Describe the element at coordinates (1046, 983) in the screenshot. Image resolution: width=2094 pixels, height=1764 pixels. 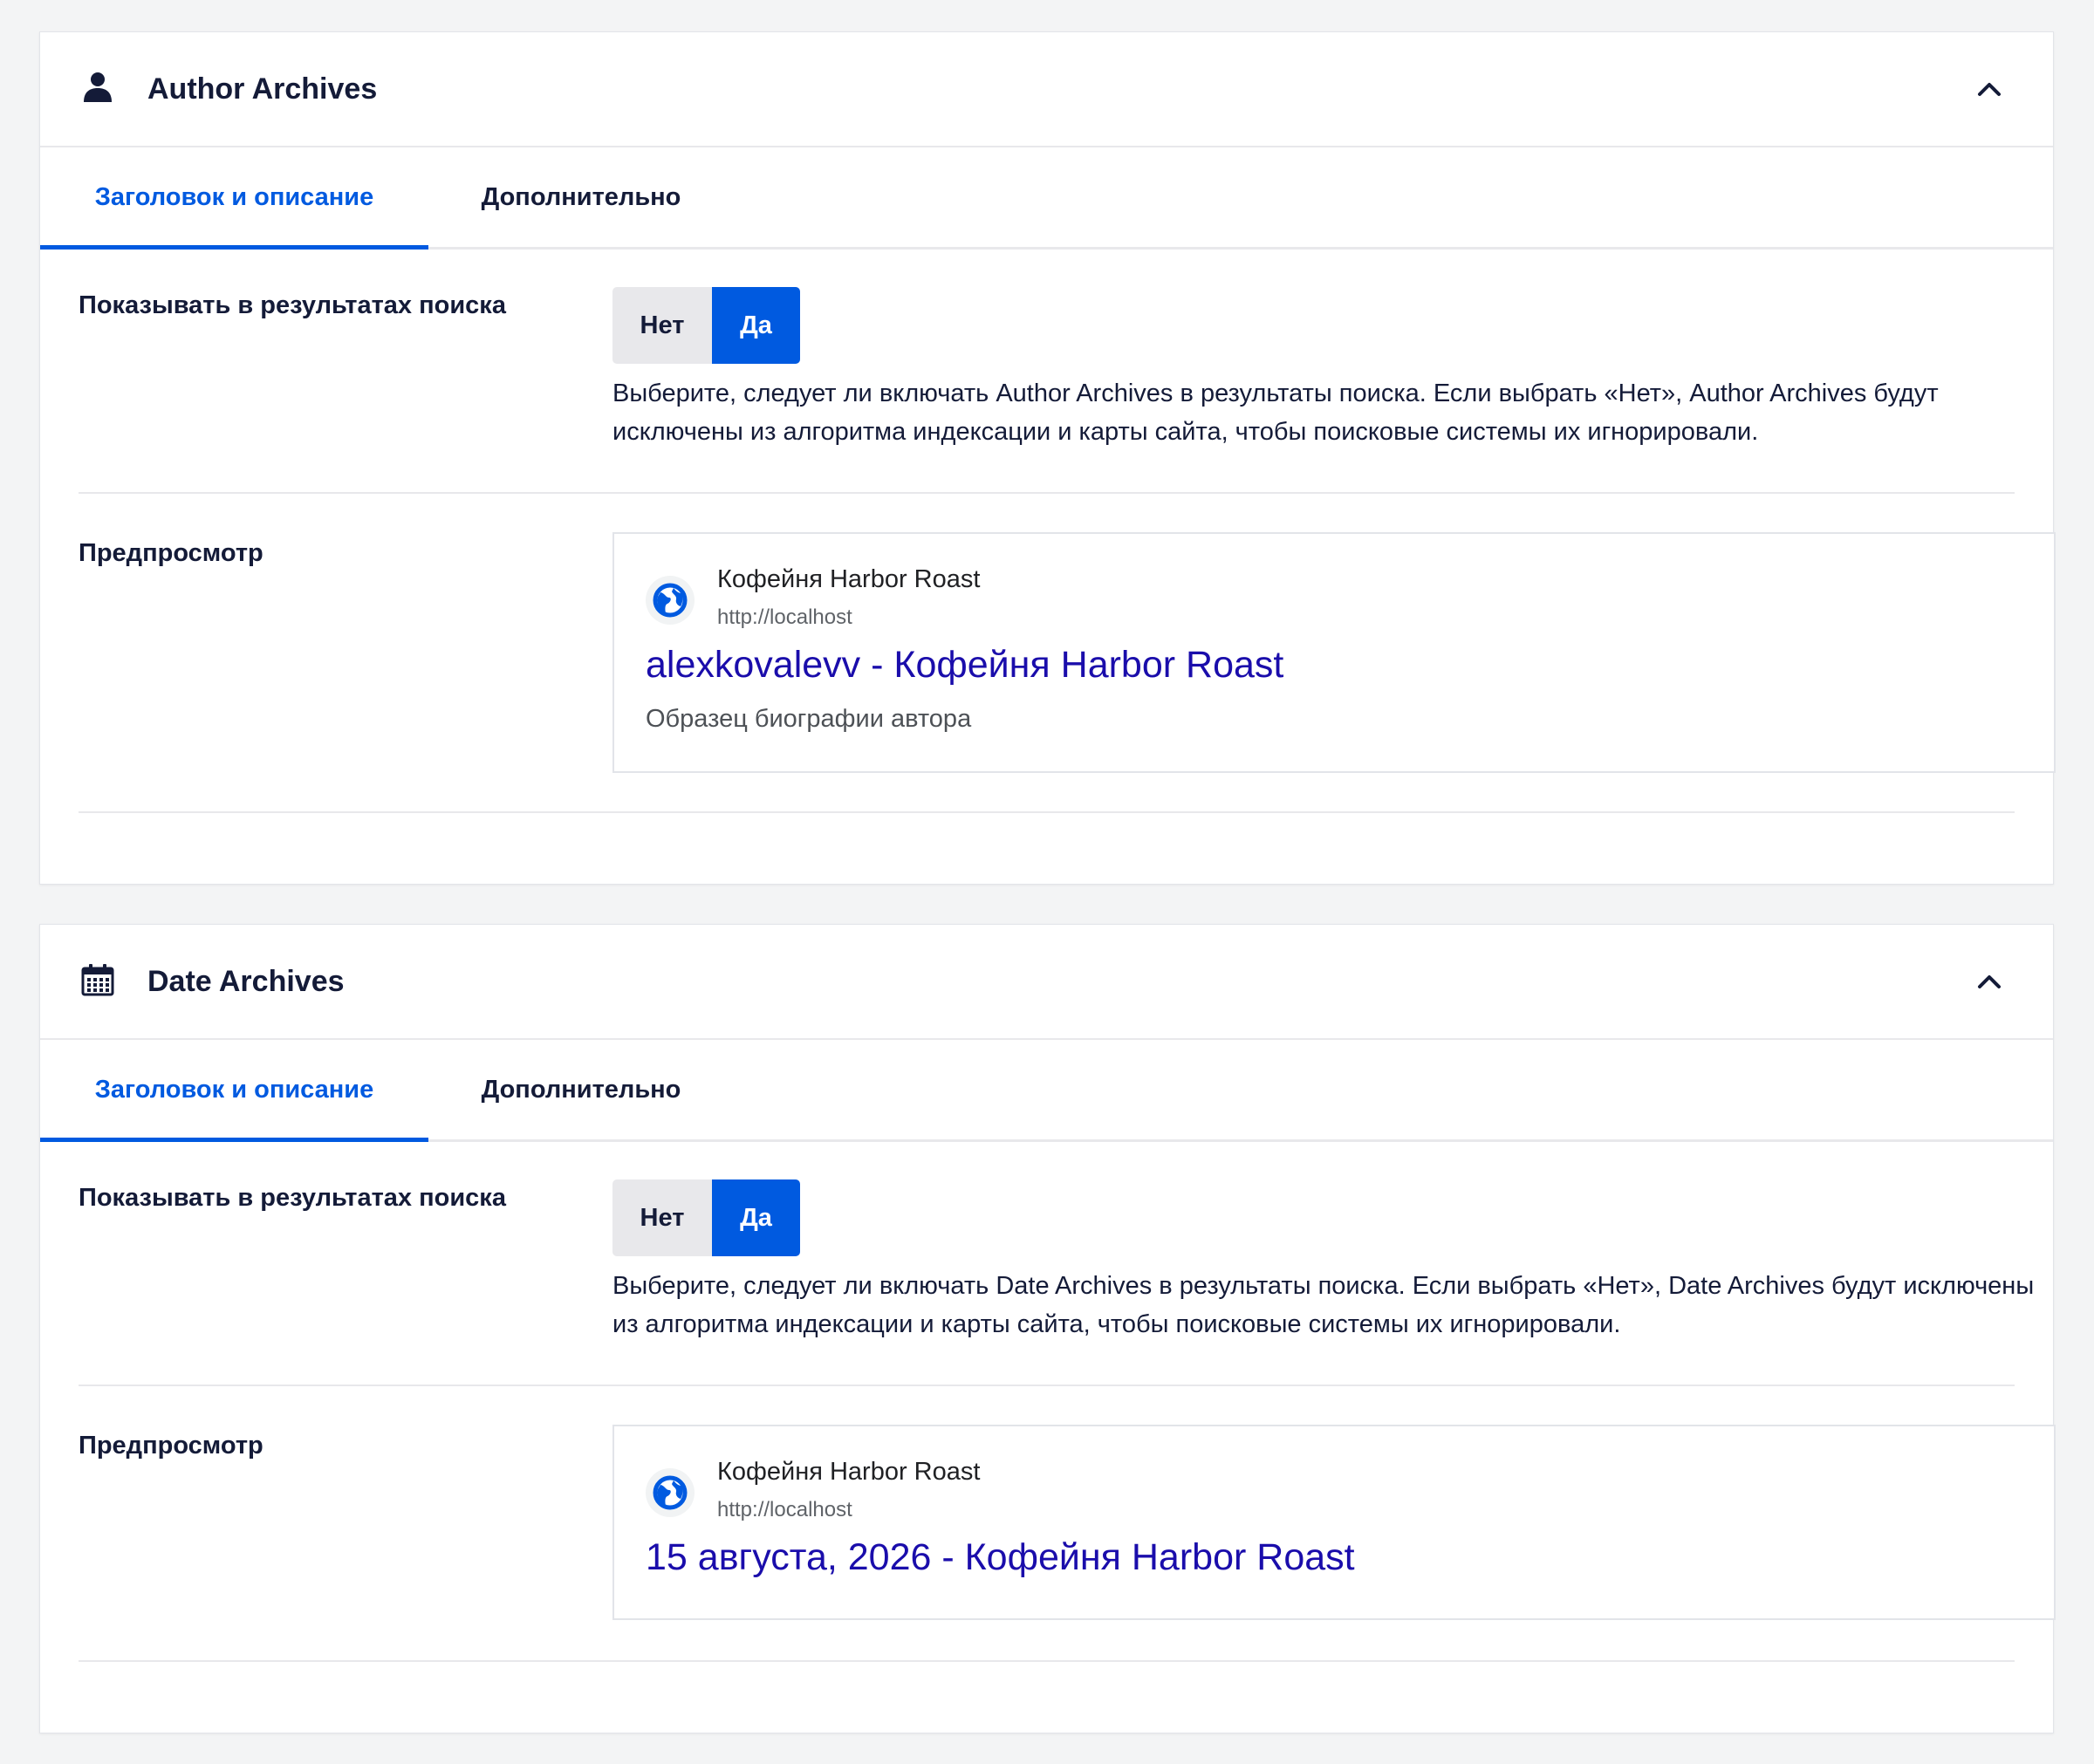
I see `panel-header: Date Archives` at that location.